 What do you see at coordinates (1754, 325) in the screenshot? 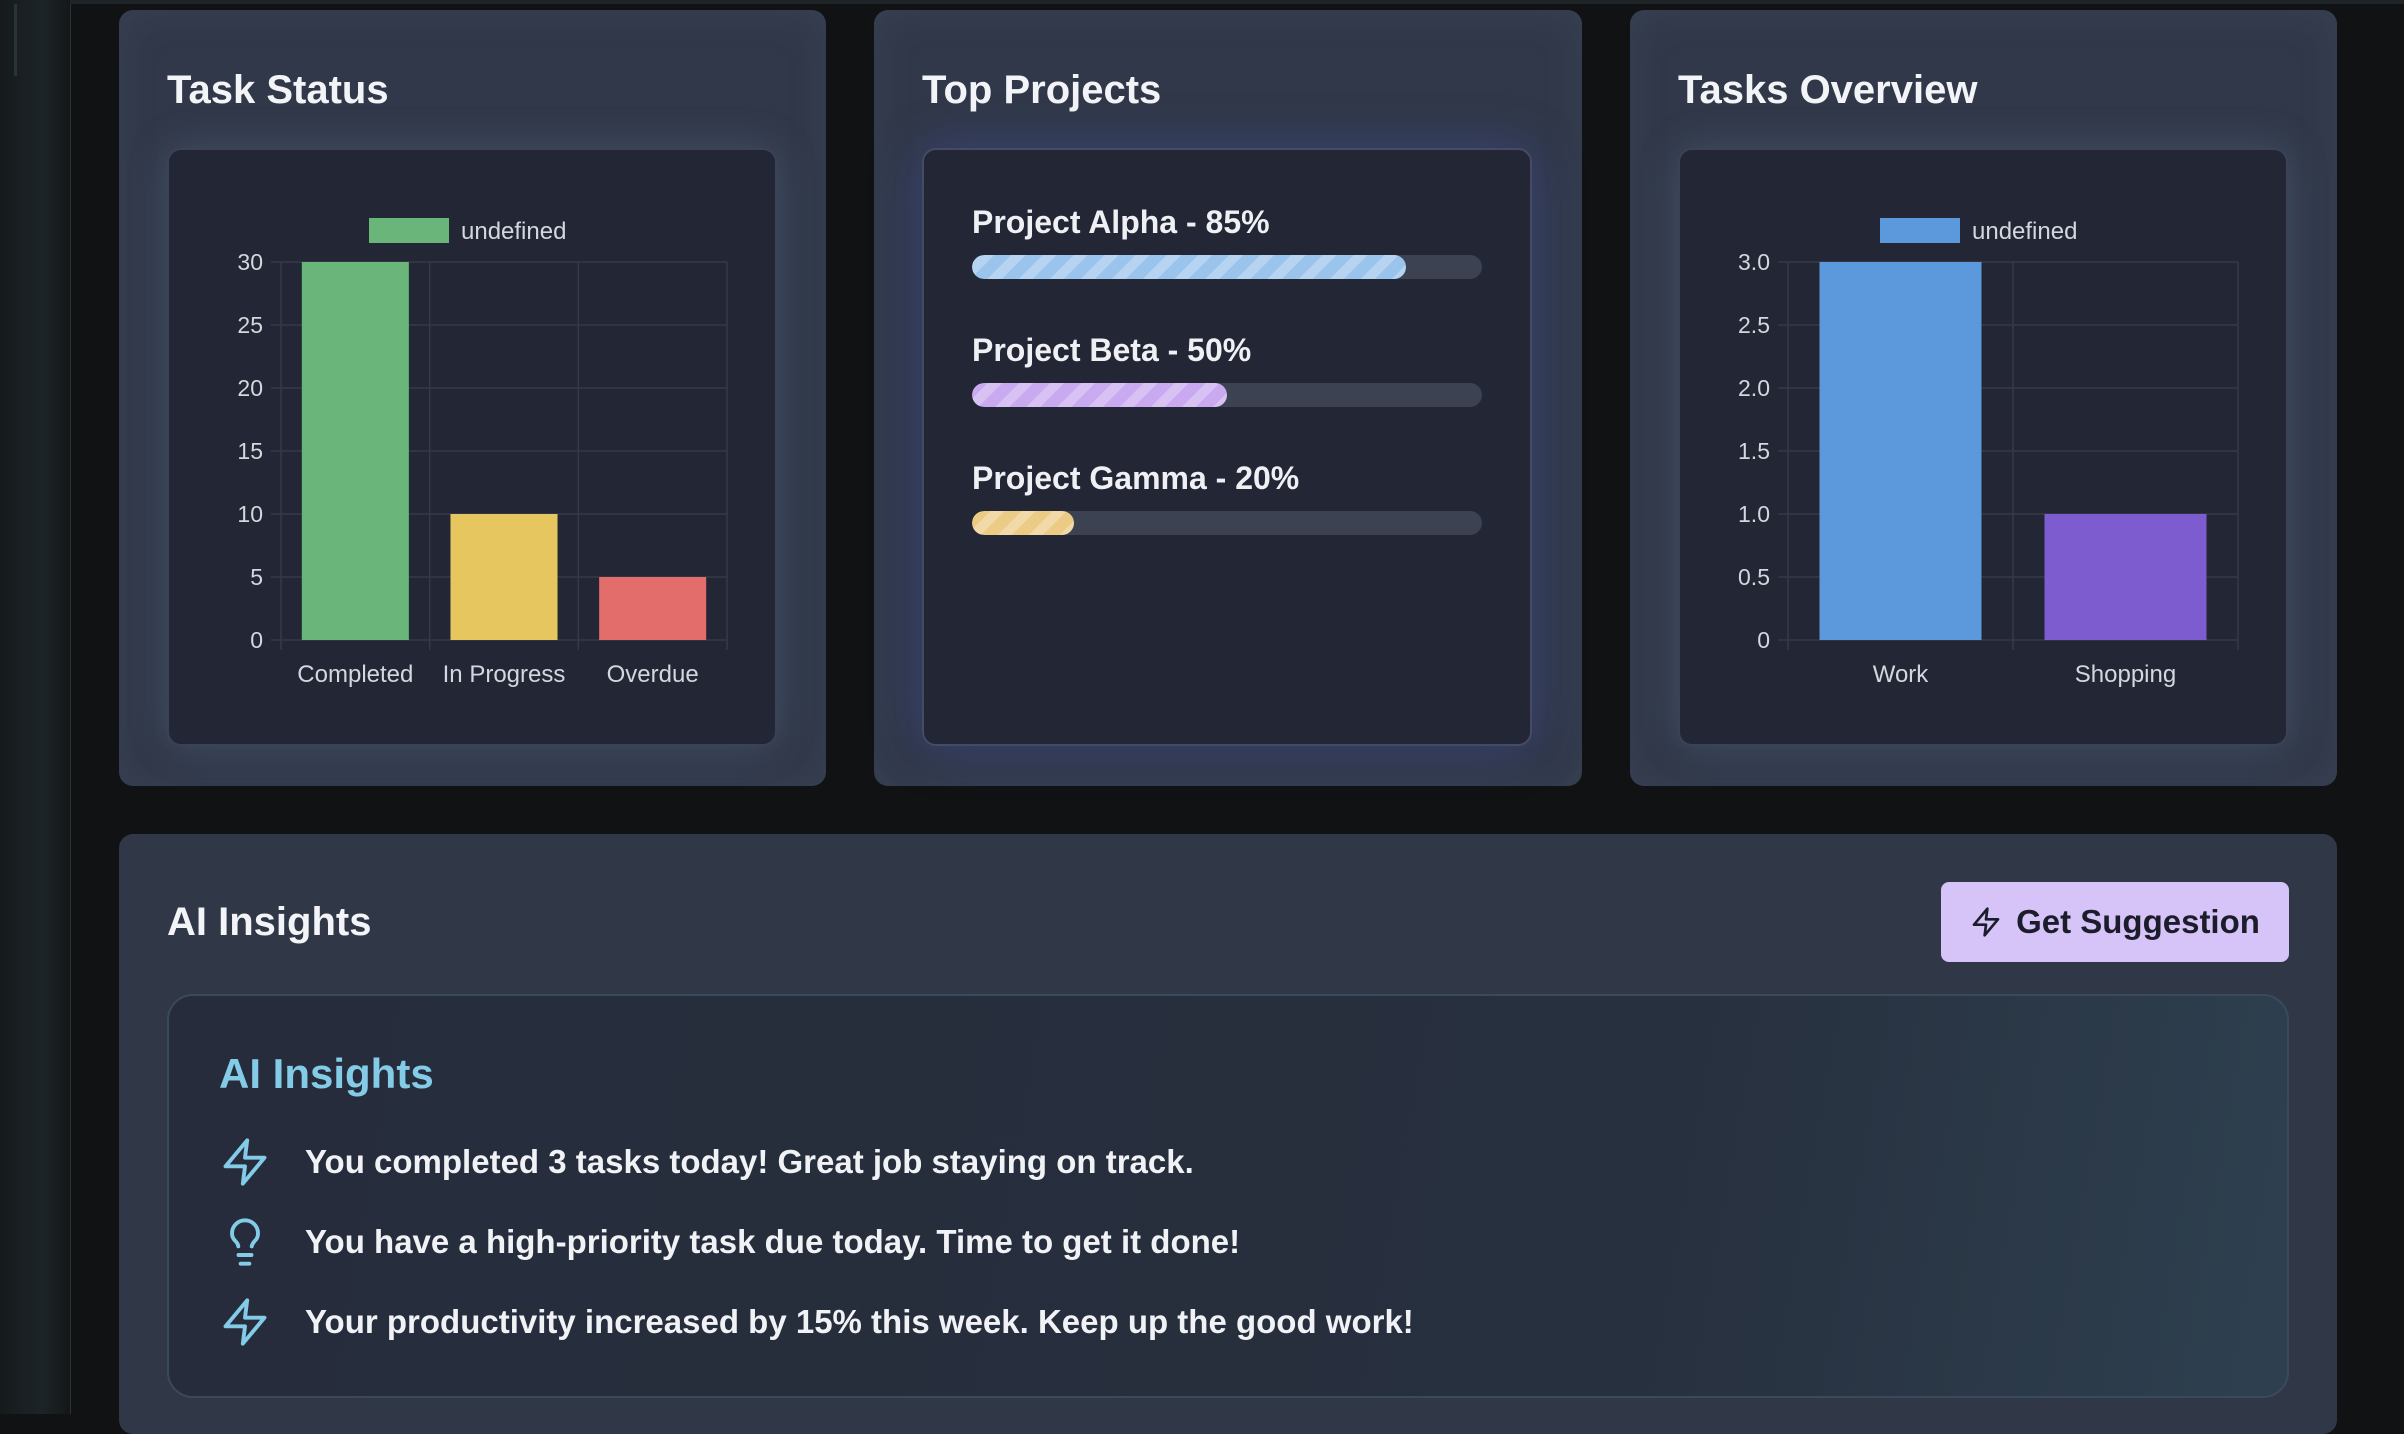
I see `y-tick-label: 2.5` at bounding box center [1754, 325].